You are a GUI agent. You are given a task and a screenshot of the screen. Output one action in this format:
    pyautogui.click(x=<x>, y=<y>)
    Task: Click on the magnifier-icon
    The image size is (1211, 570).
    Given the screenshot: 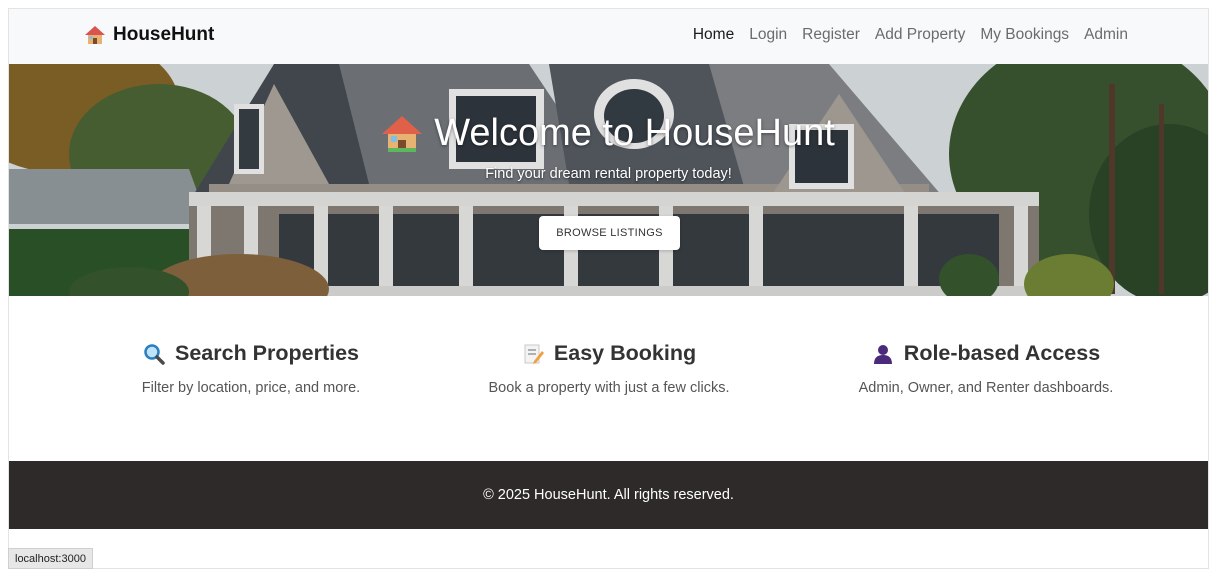 What is the action you would take?
    pyautogui.click(x=154, y=354)
    